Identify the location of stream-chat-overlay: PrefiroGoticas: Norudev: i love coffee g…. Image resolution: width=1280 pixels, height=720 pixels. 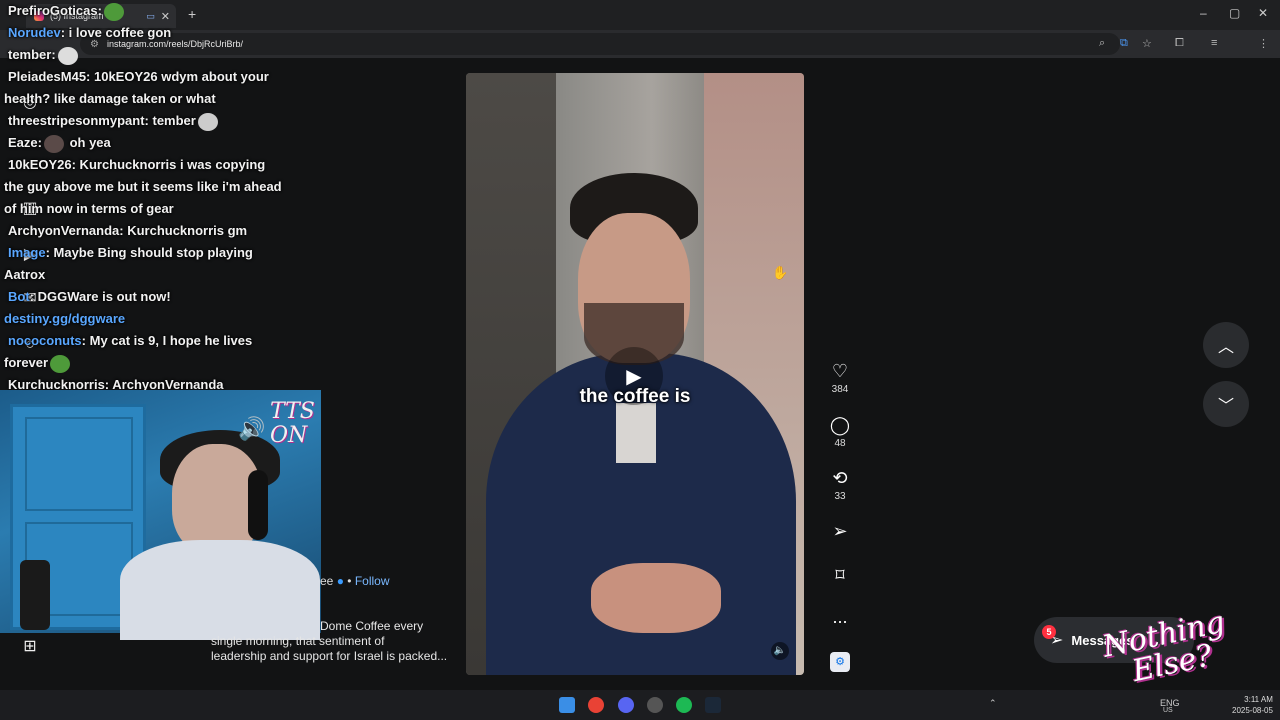
(149, 198).